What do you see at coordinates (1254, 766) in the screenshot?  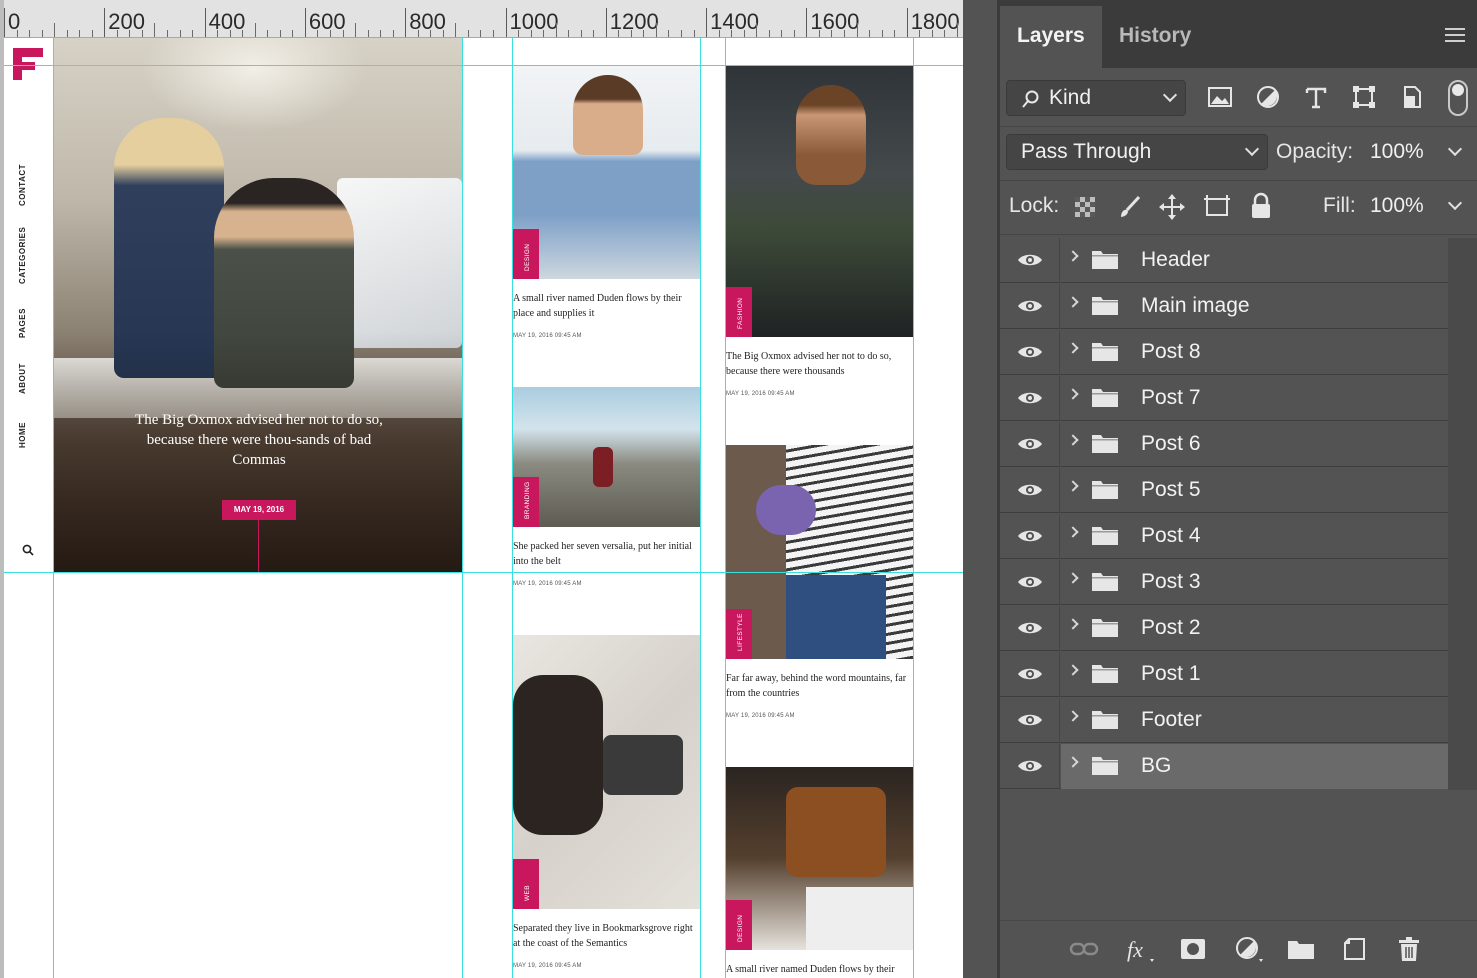 I see `layer-body: BG` at bounding box center [1254, 766].